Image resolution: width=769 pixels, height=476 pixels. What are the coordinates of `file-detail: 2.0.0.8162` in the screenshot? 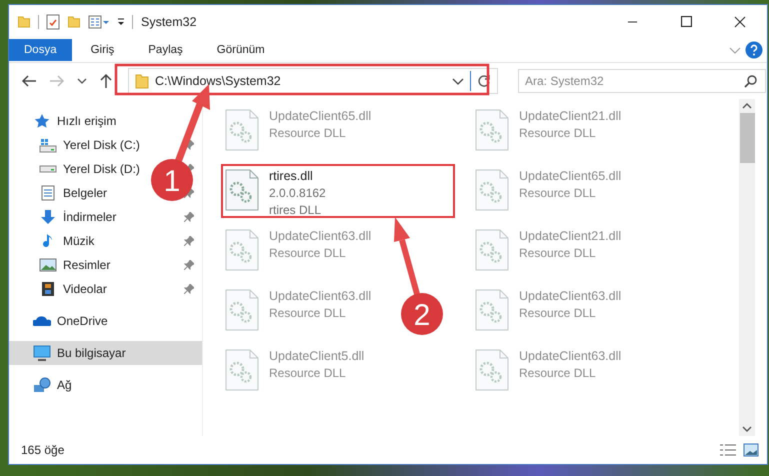 It's located at (297, 193).